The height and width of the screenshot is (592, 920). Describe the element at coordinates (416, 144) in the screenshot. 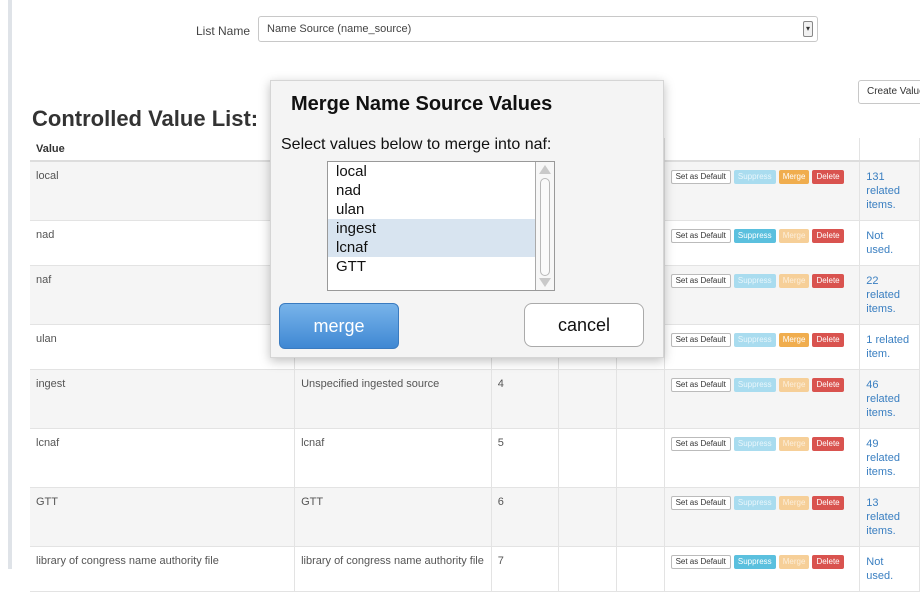

I see `dialog-prompt: Select values below to merge into naf:` at that location.